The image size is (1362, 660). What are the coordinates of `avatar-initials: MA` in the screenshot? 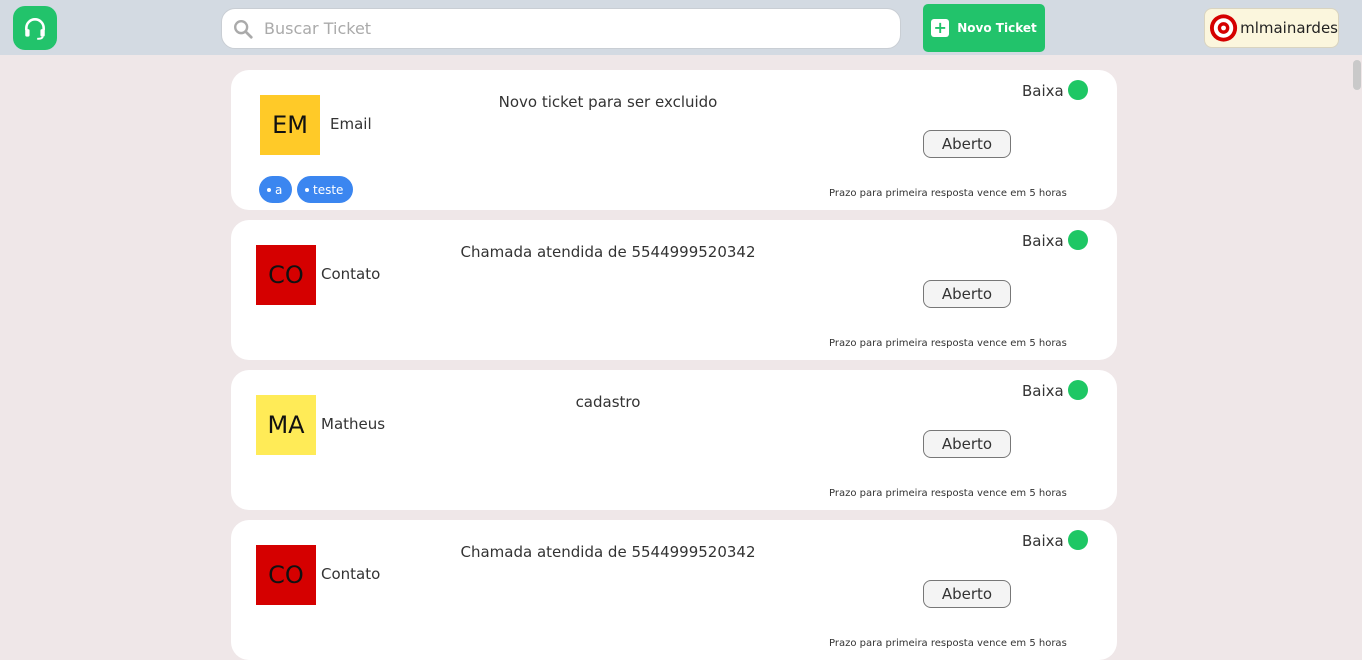 It's located at (286, 425).